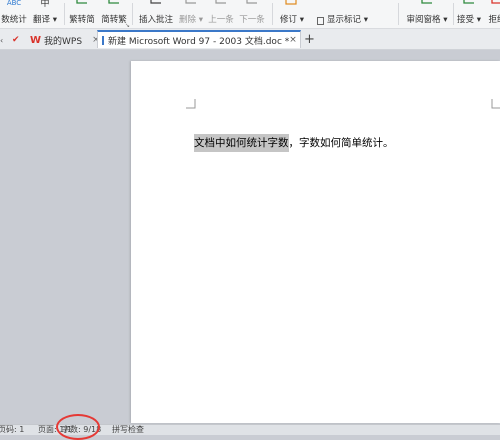 The width and height of the screenshot is (500, 440). I want to click on tab-document: 新建 Microsoft Word 97 - 2003 文档.doc * ×, so click(199, 39).